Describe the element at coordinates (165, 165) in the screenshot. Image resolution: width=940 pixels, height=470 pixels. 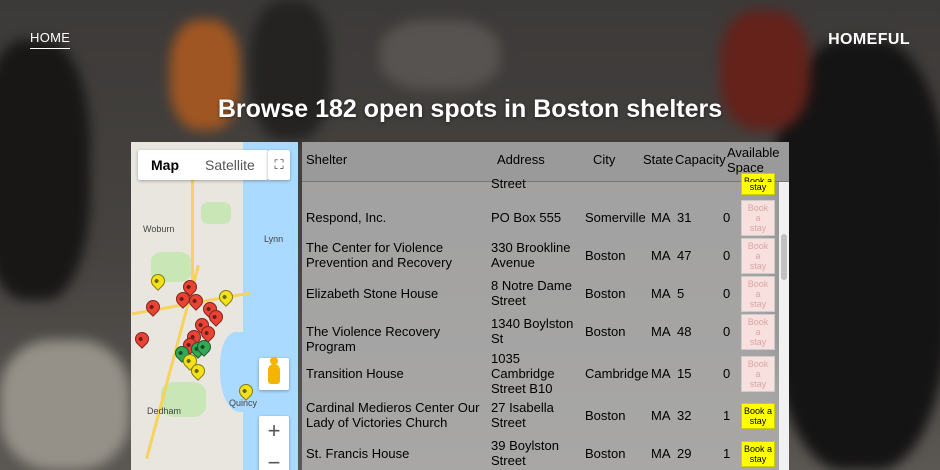
I see `map-tab-map: Map` at that location.